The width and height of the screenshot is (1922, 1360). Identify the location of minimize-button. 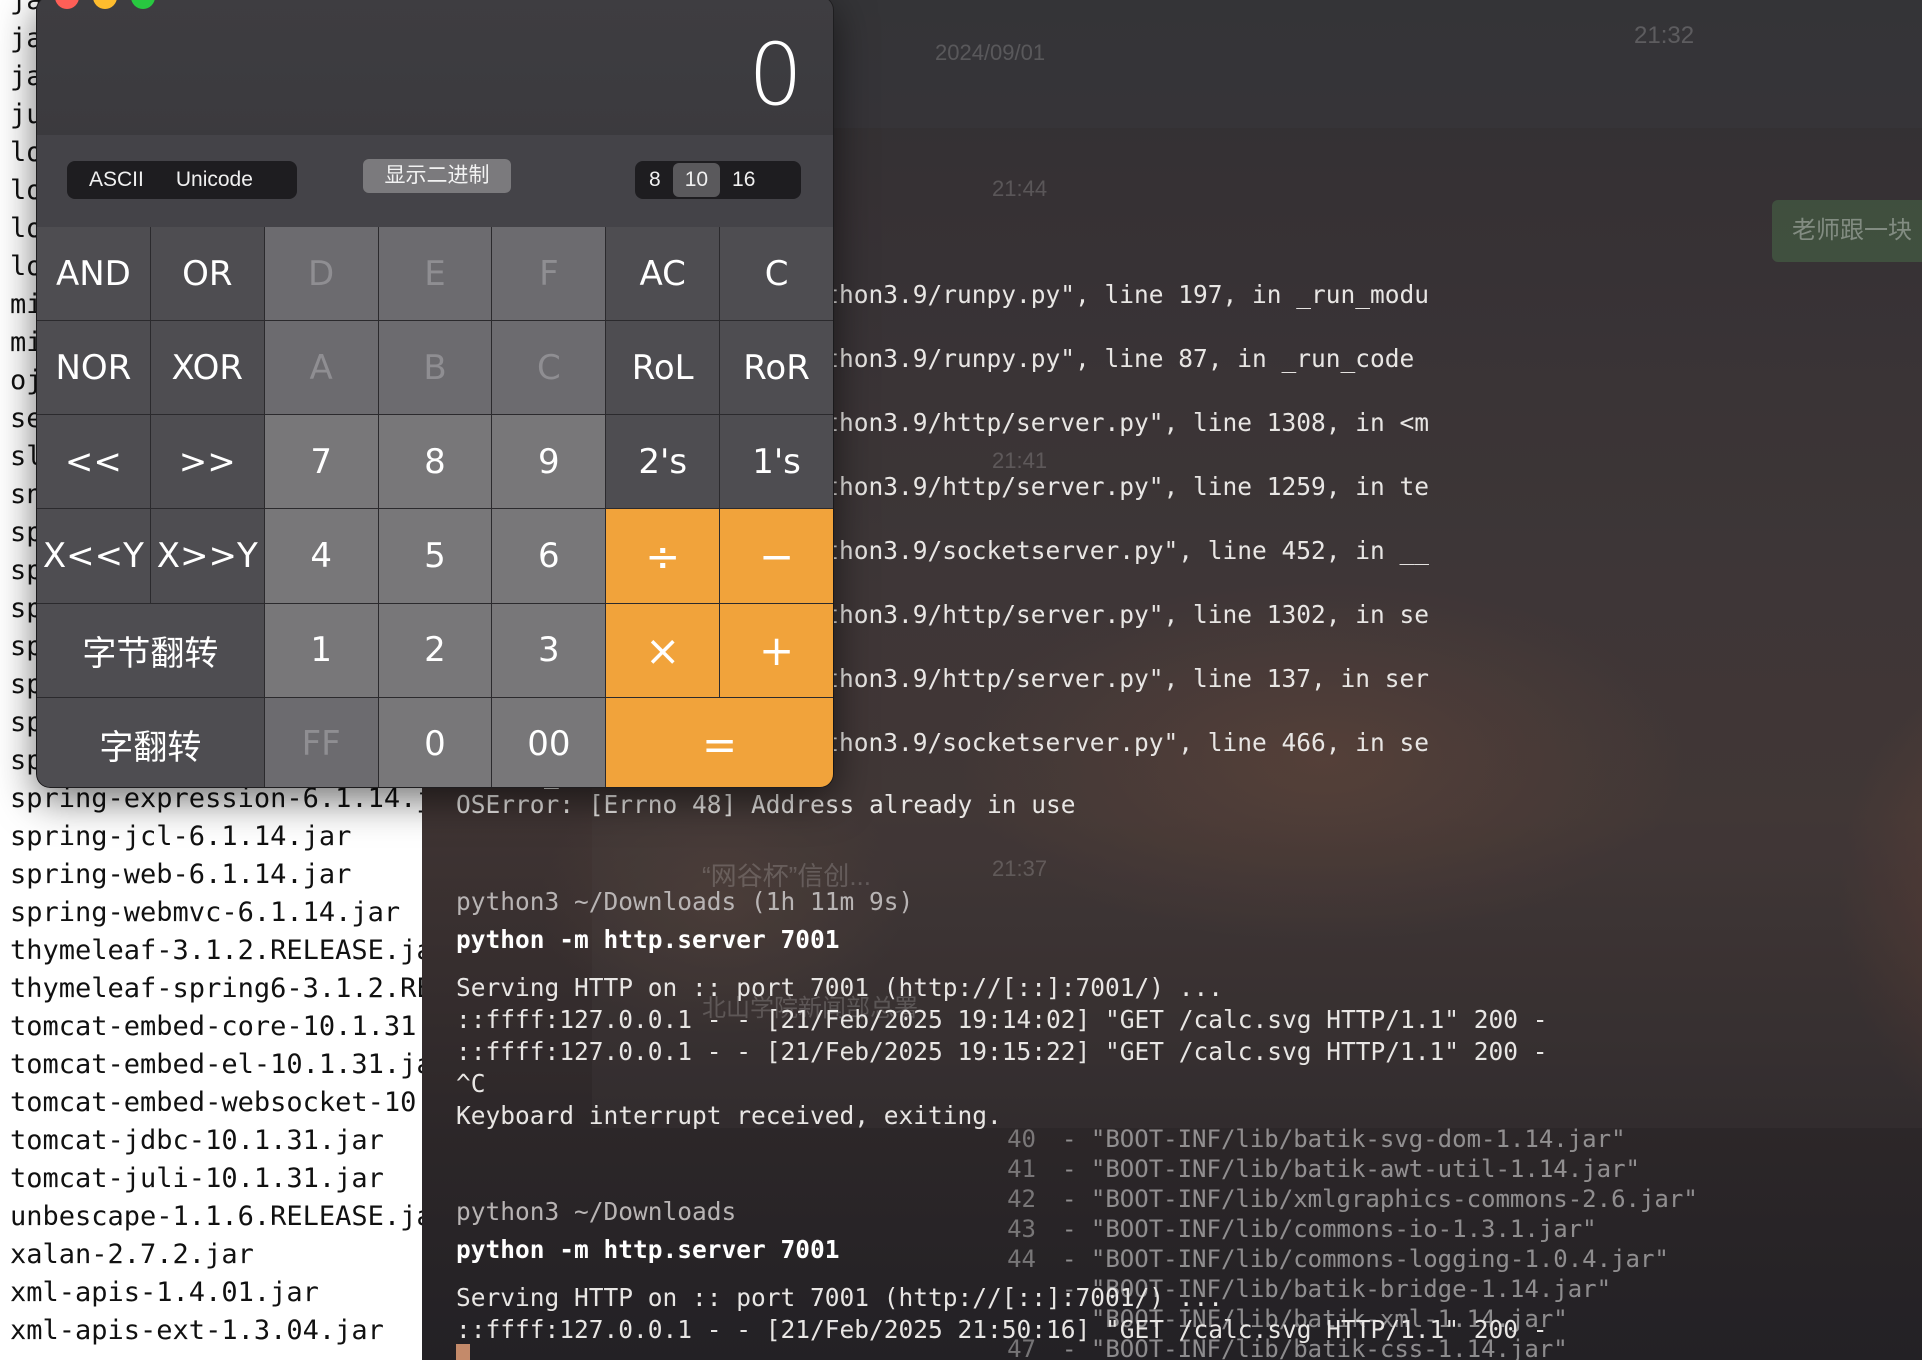
(105, 4).